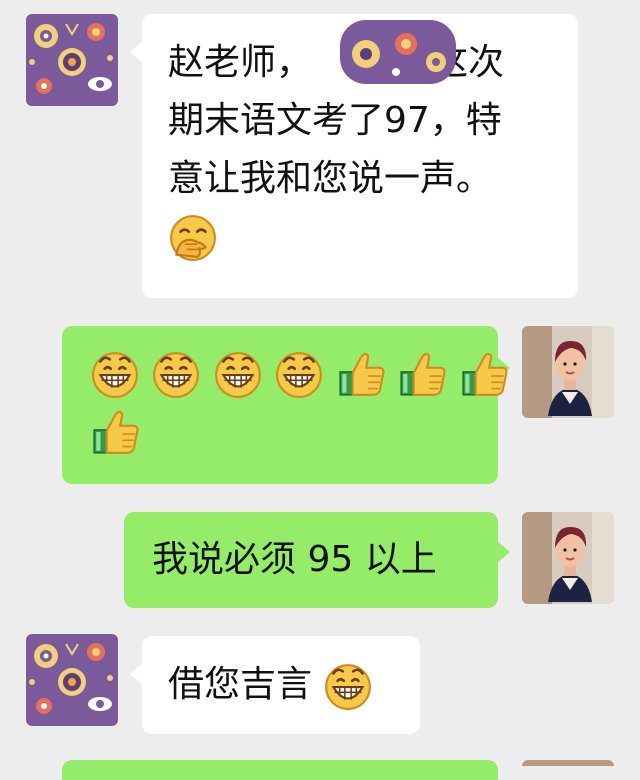  What do you see at coordinates (193, 238) in the screenshot?
I see `hand-over-mouth-emoji` at bounding box center [193, 238].